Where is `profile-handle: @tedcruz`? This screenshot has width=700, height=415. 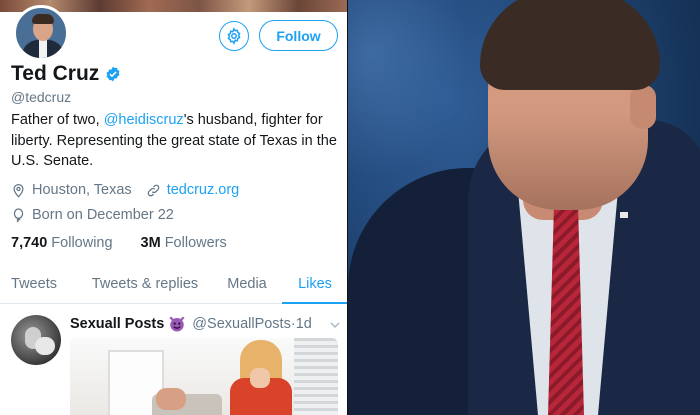 profile-handle: @tedcruz is located at coordinates (41, 97).